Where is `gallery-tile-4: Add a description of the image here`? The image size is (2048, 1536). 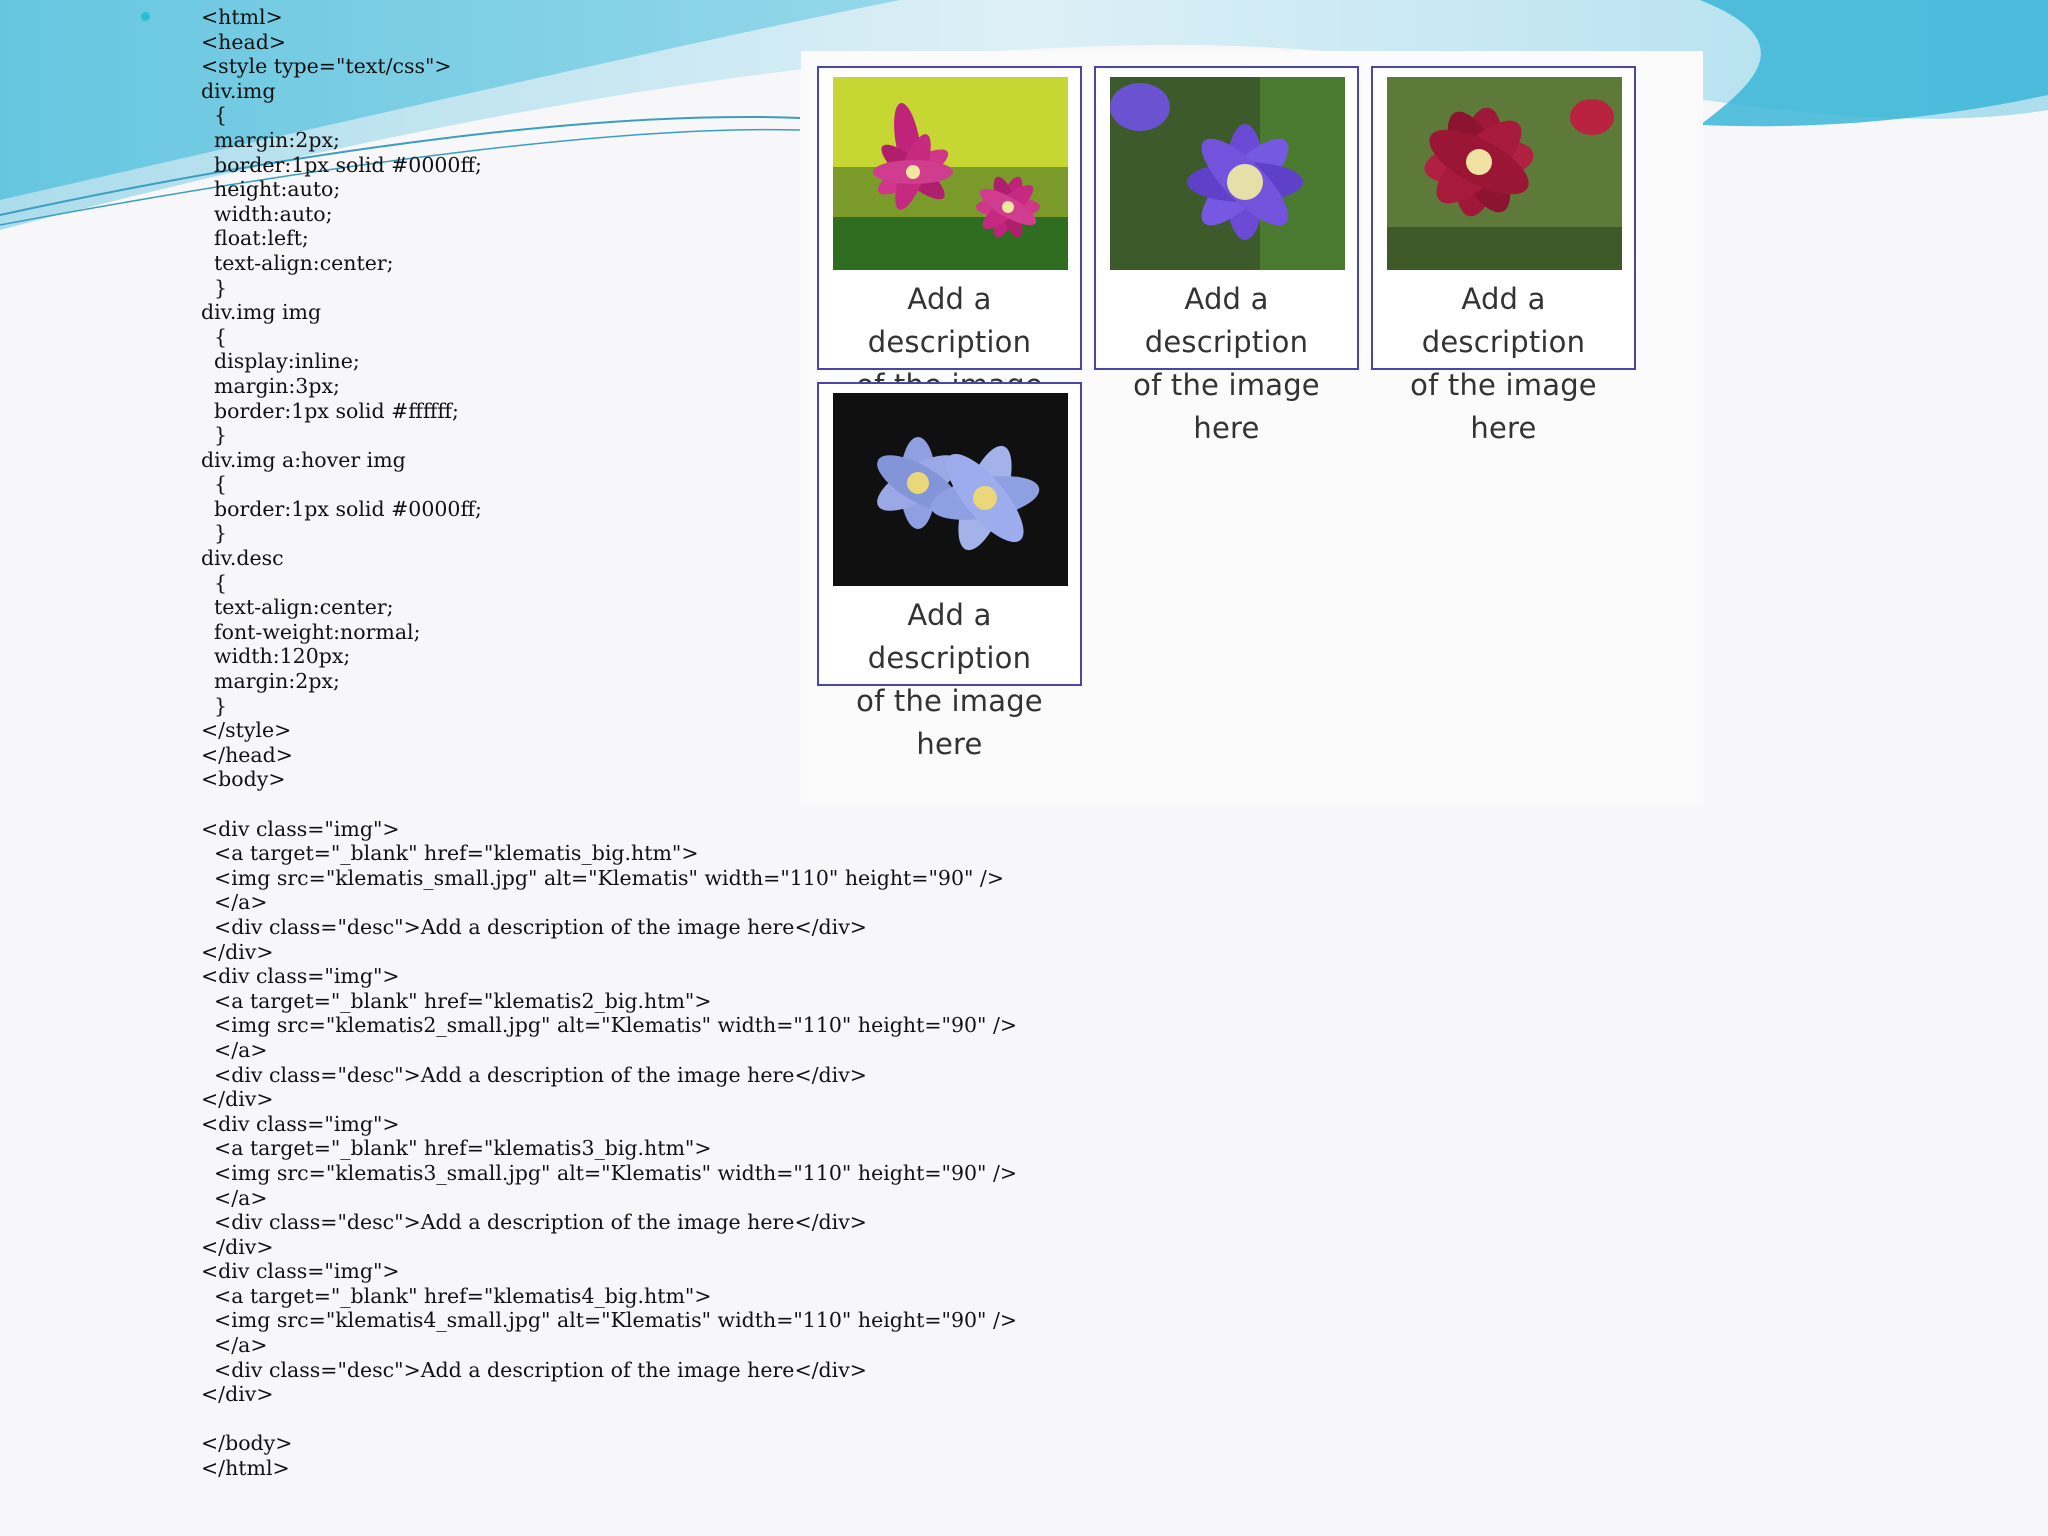 gallery-tile-4: Add a description of the image here is located at coordinates (949, 571).